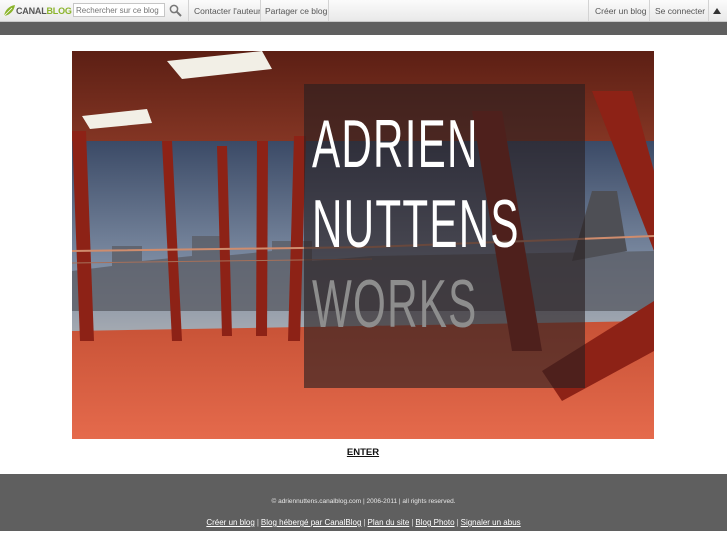 The image size is (727, 545). What do you see at coordinates (227, 11) in the screenshot?
I see `contact-author-link: Contacter l'auteur` at bounding box center [227, 11].